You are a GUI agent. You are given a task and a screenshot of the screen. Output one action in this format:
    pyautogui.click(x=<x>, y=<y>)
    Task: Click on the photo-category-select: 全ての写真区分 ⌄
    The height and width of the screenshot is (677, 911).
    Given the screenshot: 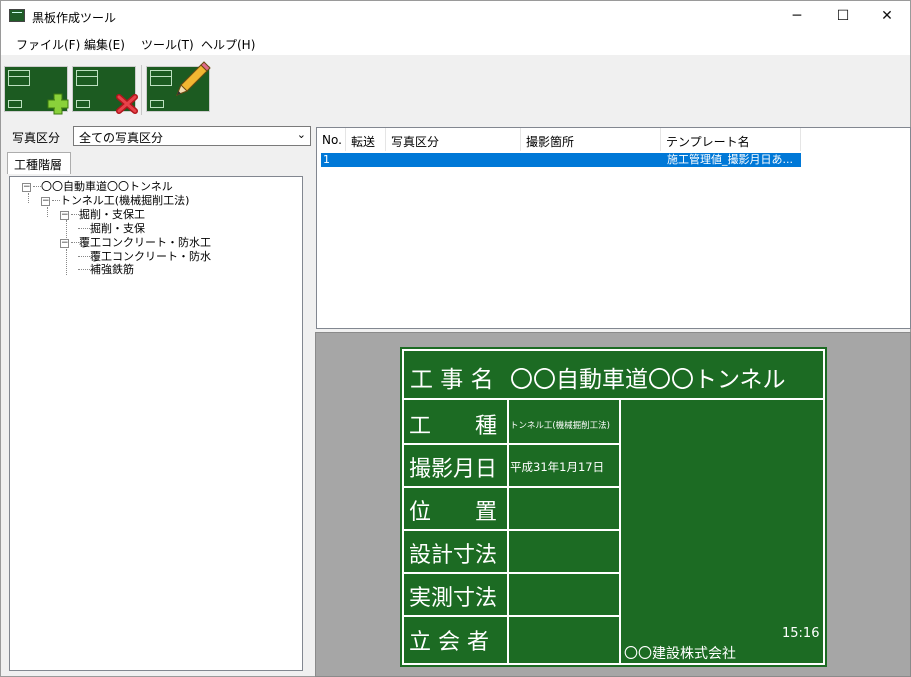 What is the action you would take?
    pyautogui.click(x=192, y=136)
    